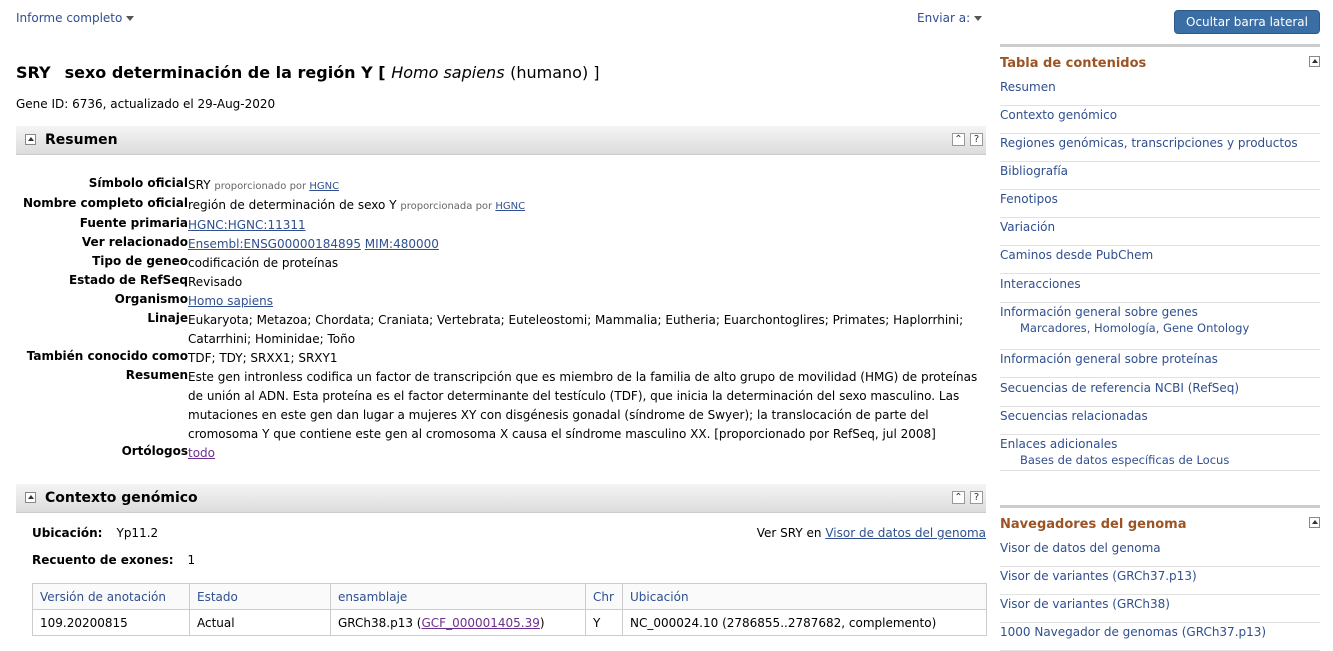  What do you see at coordinates (215, 282) in the screenshot?
I see `refseq-status: Revisado` at bounding box center [215, 282].